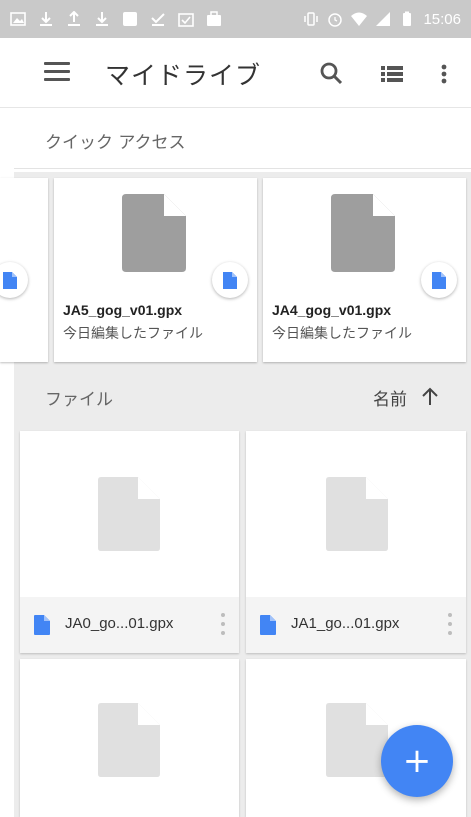 This screenshot has height=817, width=471. What do you see at coordinates (332, 74) in the screenshot?
I see `search-icon` at bounding box center [332, 74].